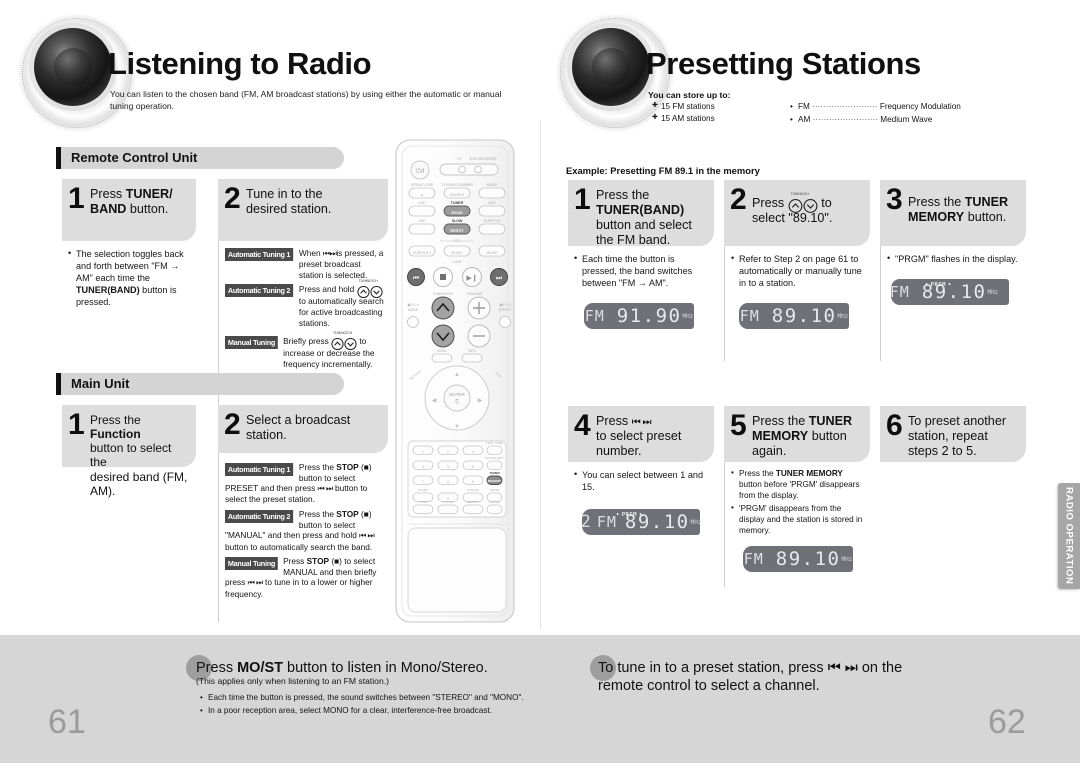 Image resolution: width=1080 pixels, height=763 pixels. Describe the element at coordinates (540, 375) in the screenshot. I see `page-divider` at that location.